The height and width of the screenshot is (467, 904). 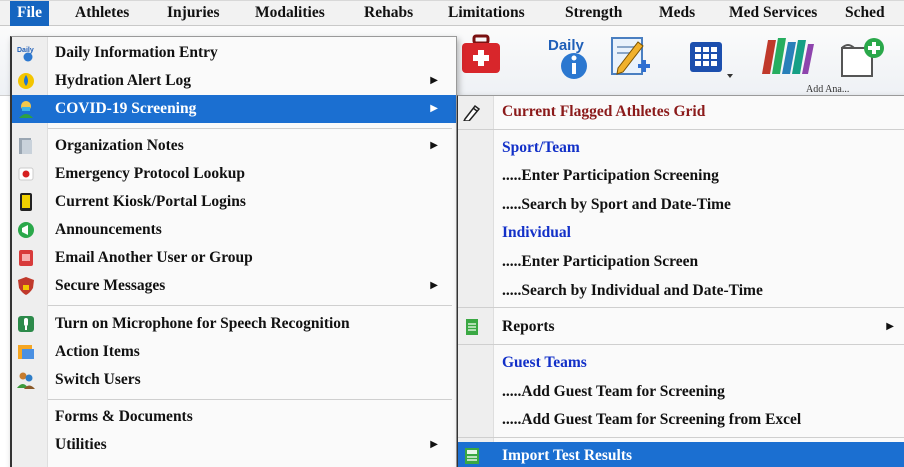 What do you see at coordinates (234, 230) in the screenshot?
I see `menu-item-announcements: Announcements` at bounding box center [234, 230].